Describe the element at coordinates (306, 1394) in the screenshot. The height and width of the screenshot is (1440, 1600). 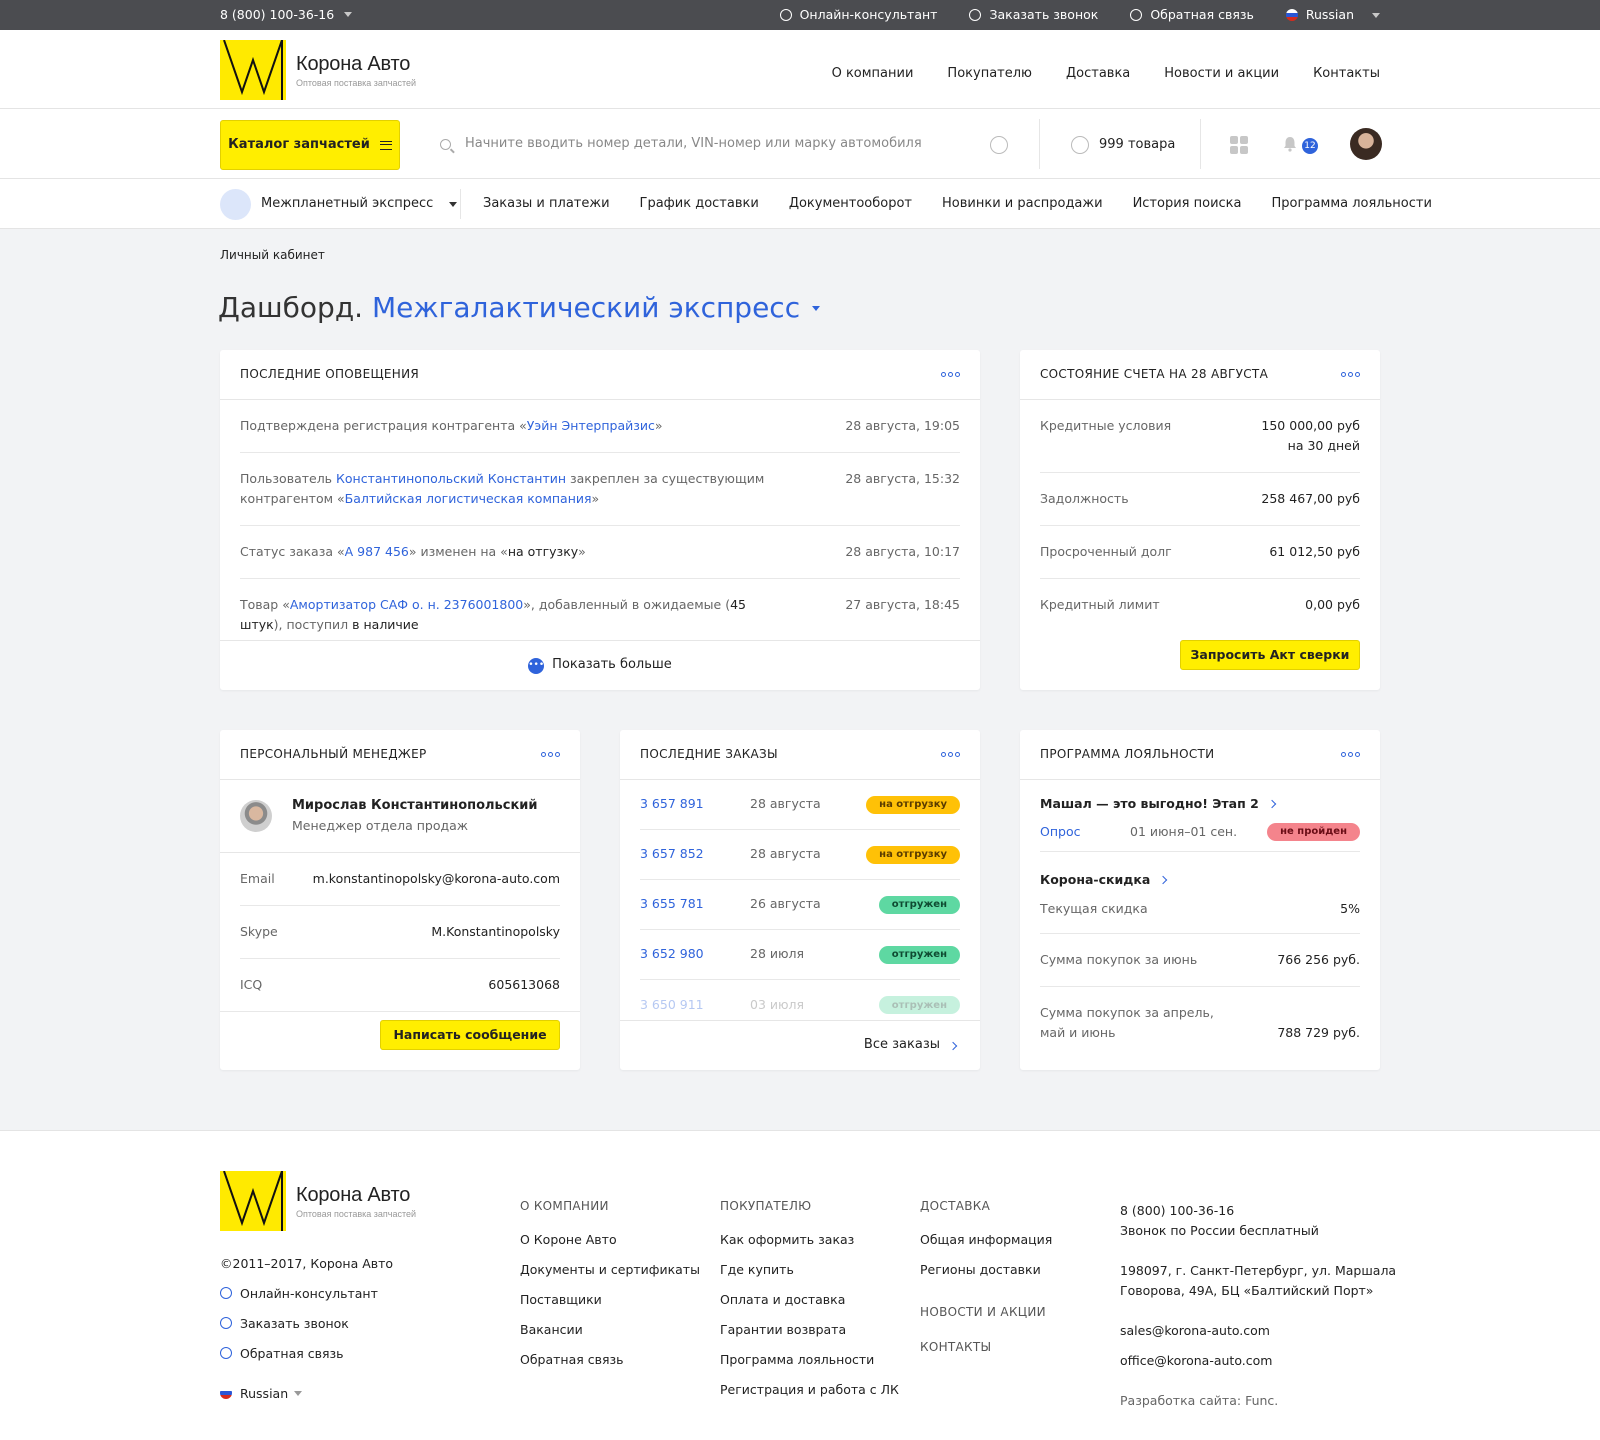
I see `footer-language-selector: Russian` at that location.